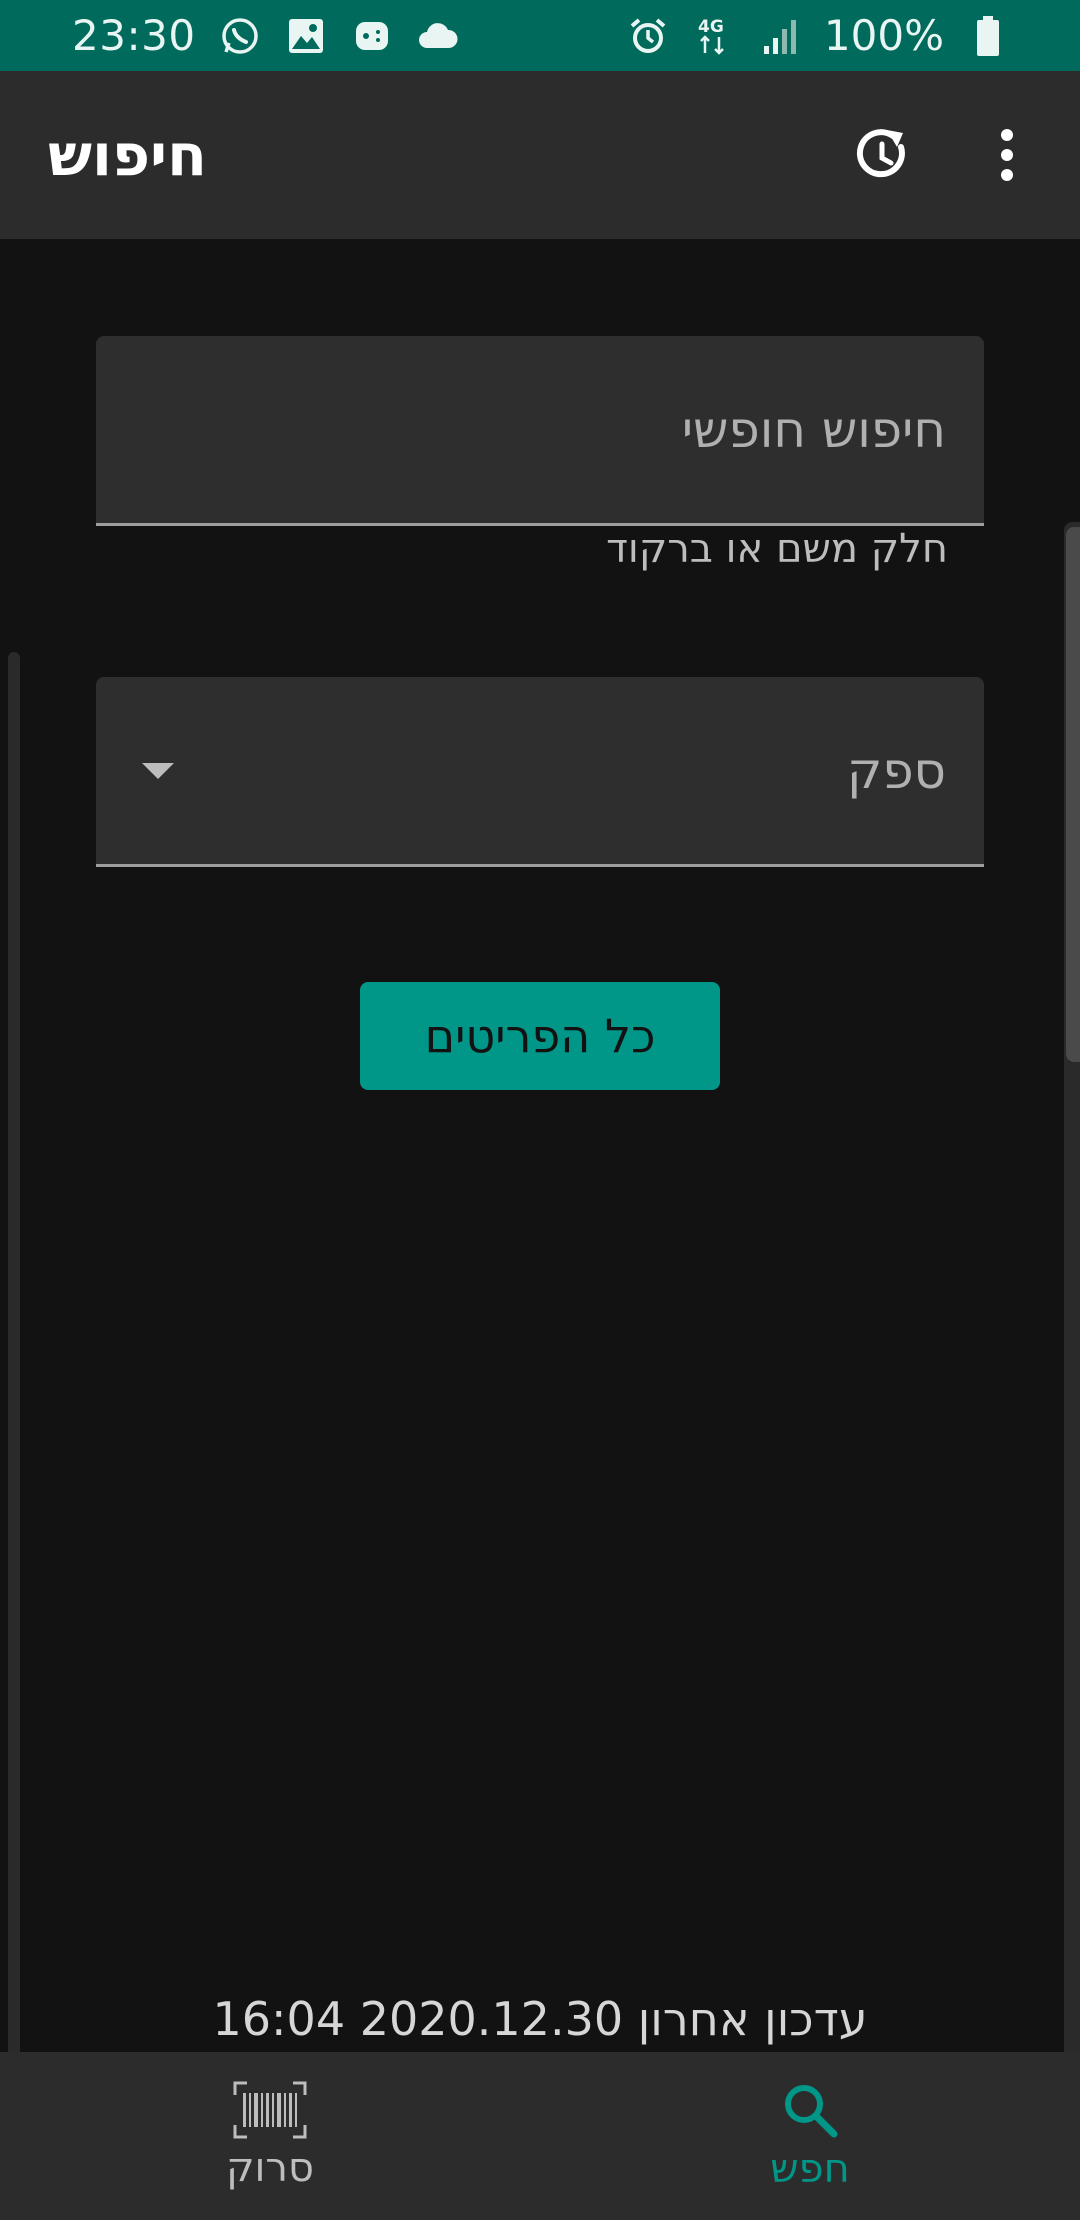 The width and height of the screenshot is (1080, 2220). What do you see at coordinates (14, 1362) in the screenshot?
I see `scrollbar-left` at bounding box center [14, 1362].